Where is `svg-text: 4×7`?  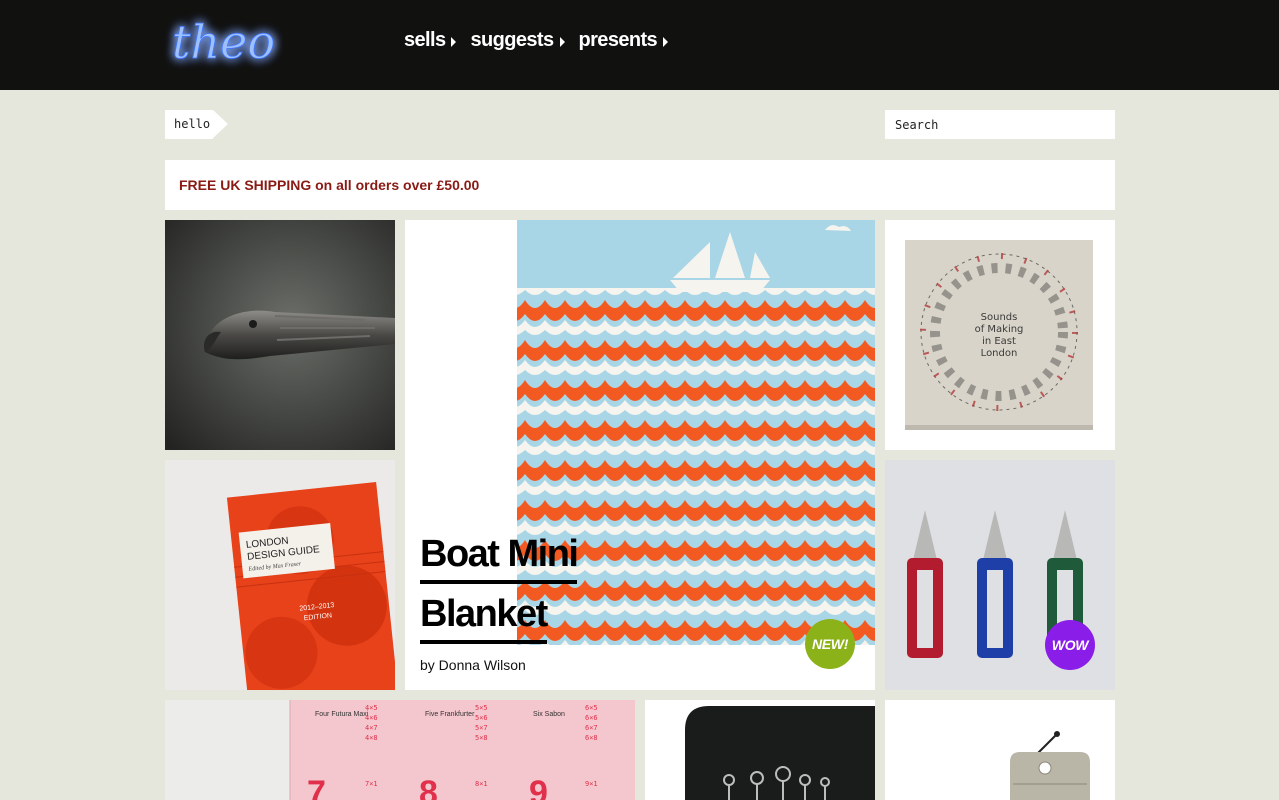
svg-text: 4×7 is located at coordinates (371, 728).